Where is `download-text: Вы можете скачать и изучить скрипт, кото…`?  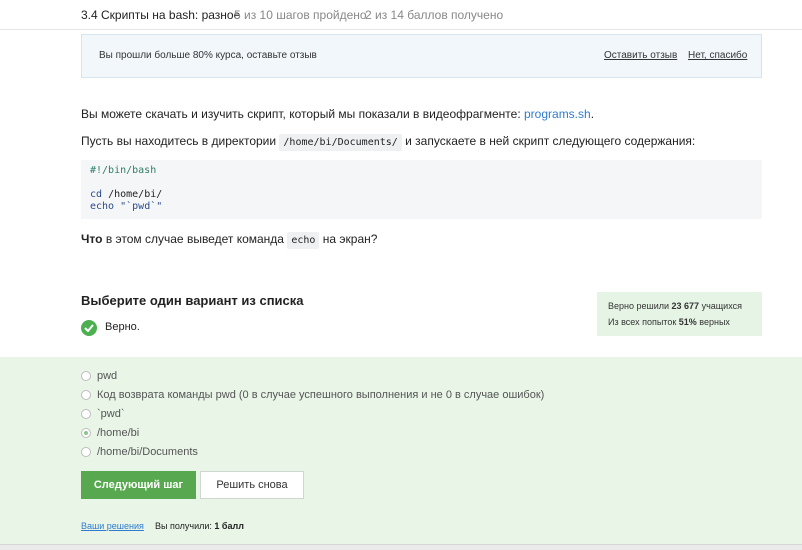
download-text: Вы можете скачать и изучить скрипт, кото… is located at coordinates (302, 114).